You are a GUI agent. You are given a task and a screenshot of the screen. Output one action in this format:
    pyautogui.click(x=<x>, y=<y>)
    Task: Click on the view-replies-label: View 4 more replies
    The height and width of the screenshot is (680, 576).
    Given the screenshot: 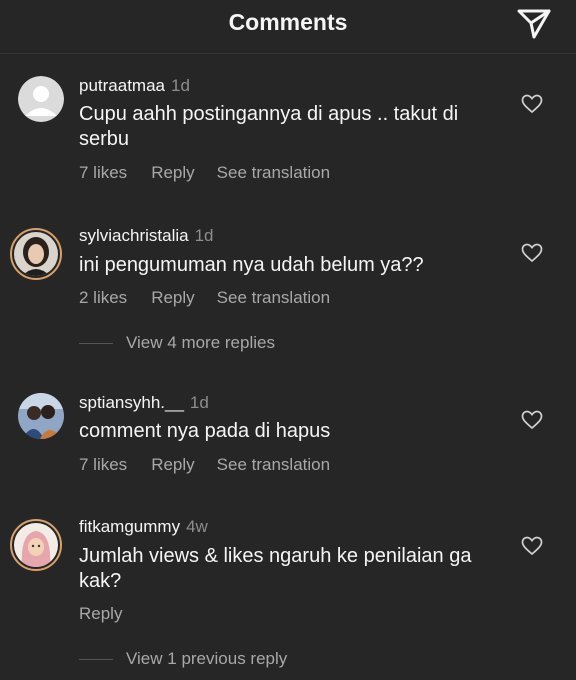 What is the action you would take?
    pyautogui.click(x=200, y=342)
    